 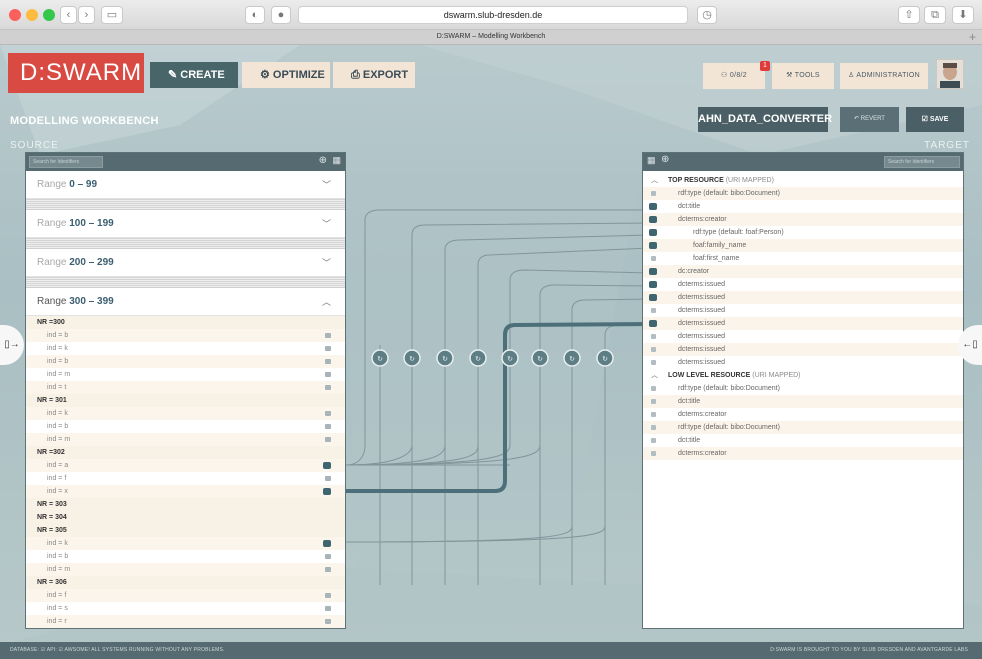 What do you see at coordinates (749, 180) in the screenshot?
I see `resource-note: (URI MAPPED)` at bounding box center [749, 180].